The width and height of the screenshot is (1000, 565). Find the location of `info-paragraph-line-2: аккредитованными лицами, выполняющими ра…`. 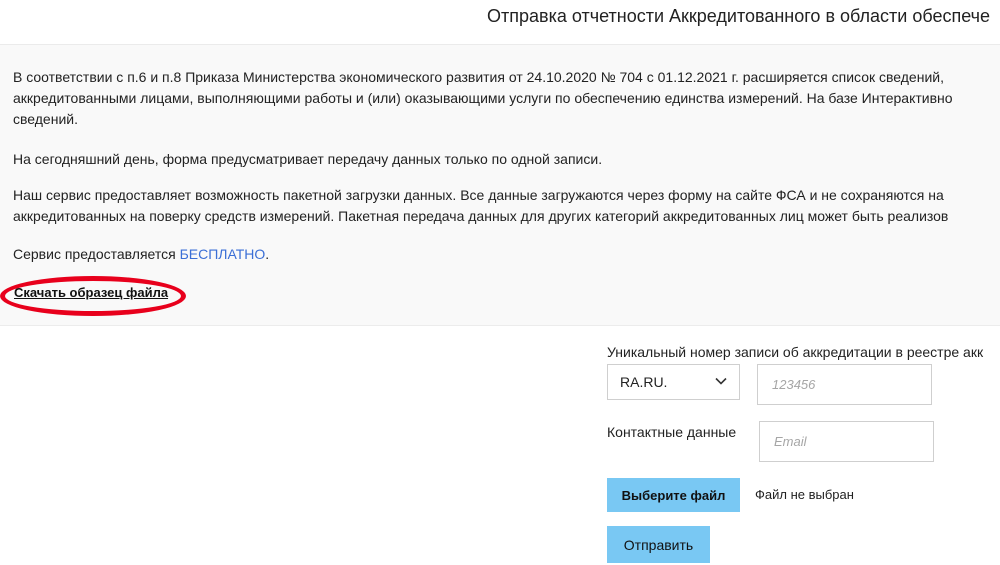

info-paragraph-line-2: аккредитованными лицами, выполняющими ра… is located at coordinates (483, 98).